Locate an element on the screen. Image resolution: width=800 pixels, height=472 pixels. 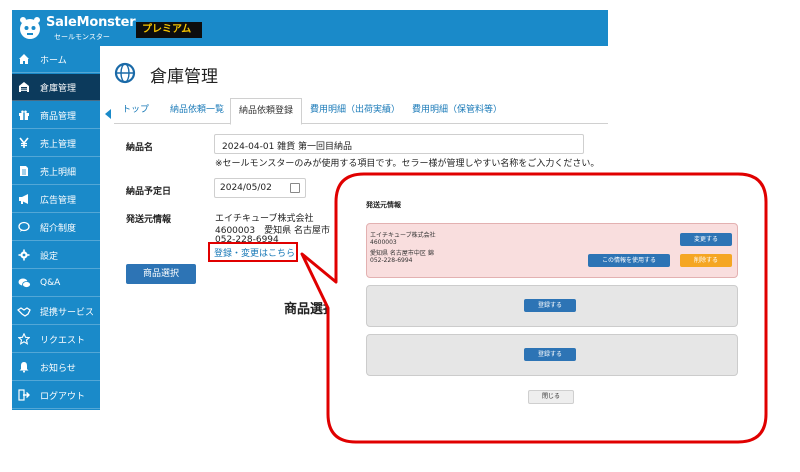
delivery-date-label: 納品予定日 is located at coordinates (149, 192).